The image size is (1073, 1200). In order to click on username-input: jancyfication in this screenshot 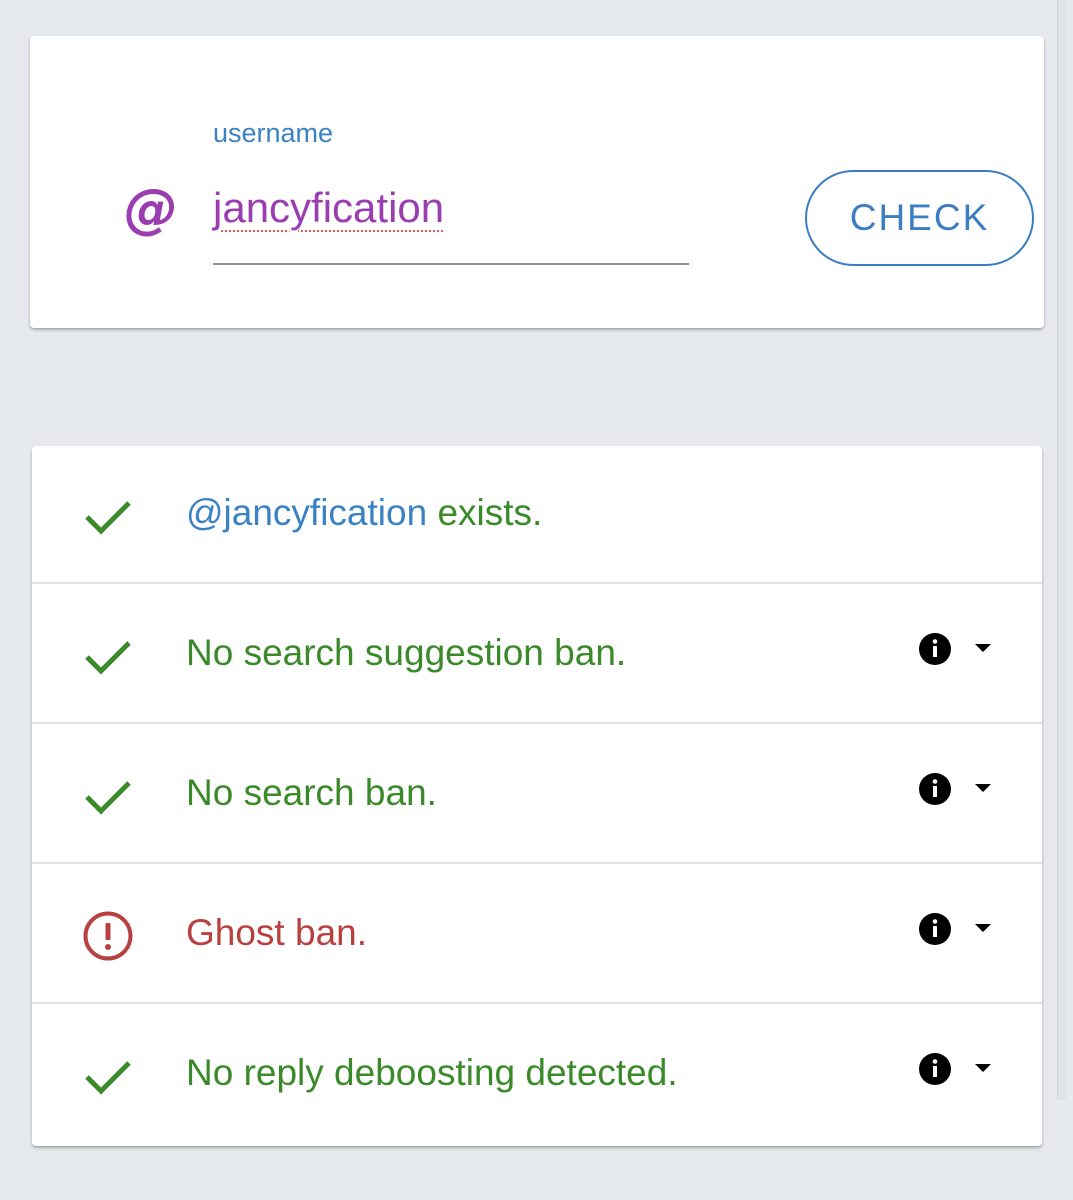, I will do `click(328, 208)`.